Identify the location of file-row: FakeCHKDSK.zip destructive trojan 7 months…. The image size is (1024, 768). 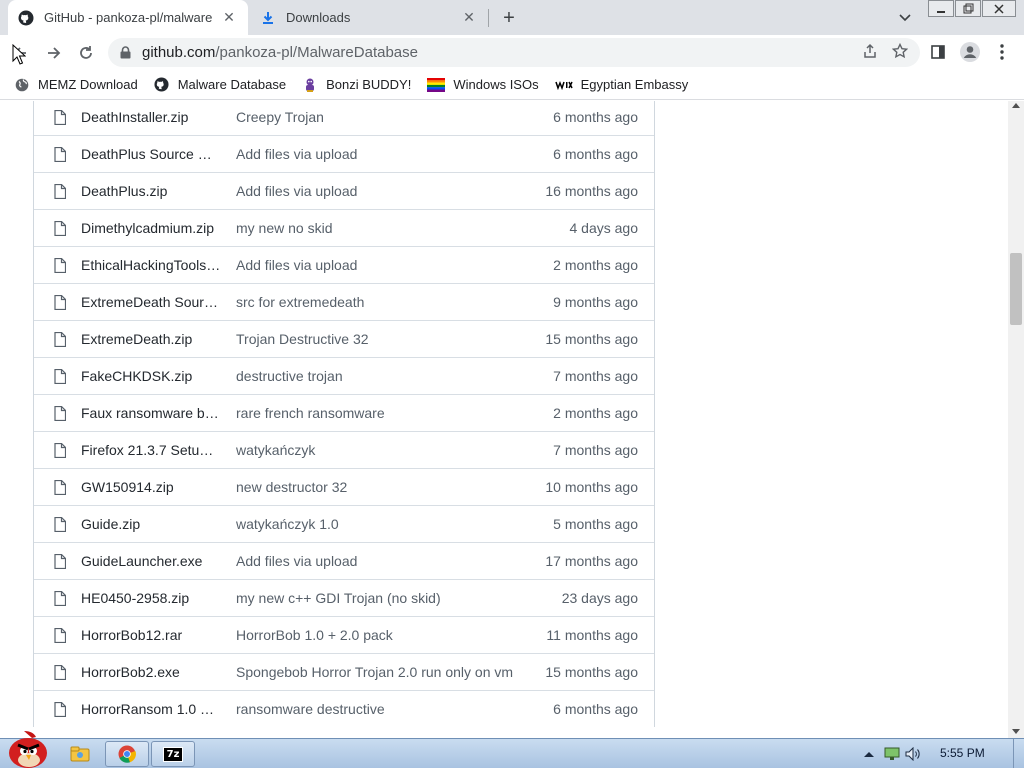
(344, 375).